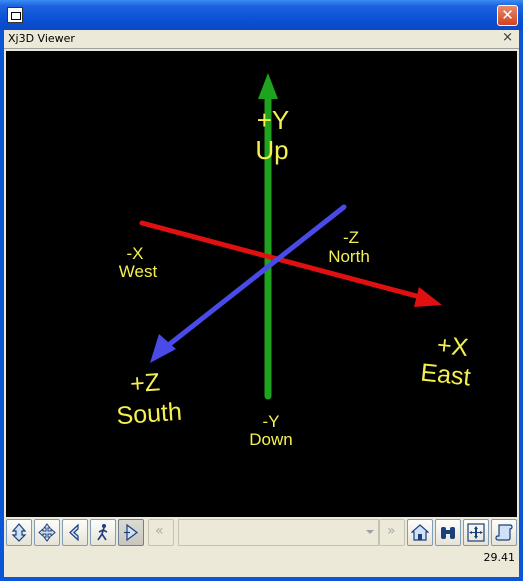 The width and height of the screenshot is (523, 581). I want to click on label-down: Down, so click(270, 439).